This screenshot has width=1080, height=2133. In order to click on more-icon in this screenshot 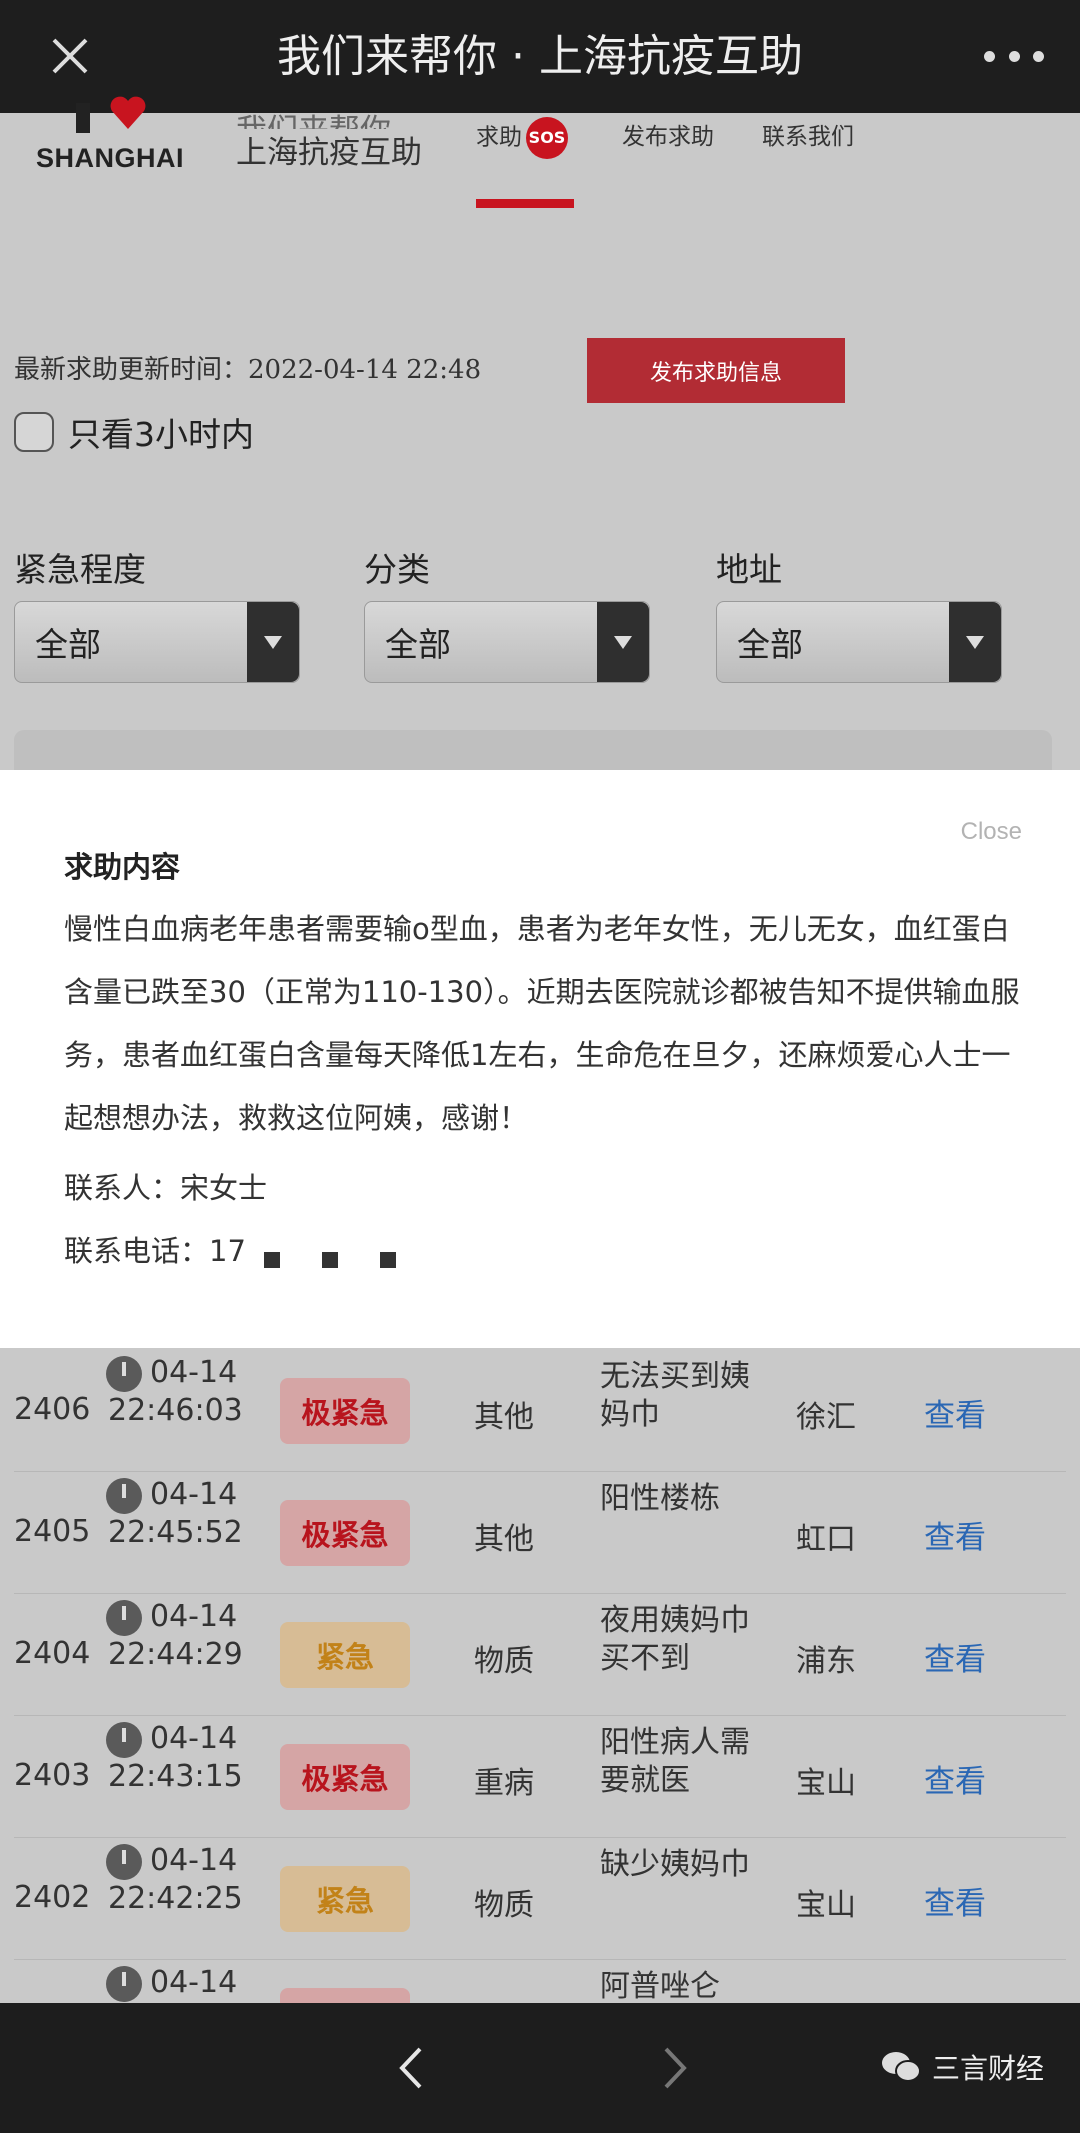, I will do `click(1014, 56)`.